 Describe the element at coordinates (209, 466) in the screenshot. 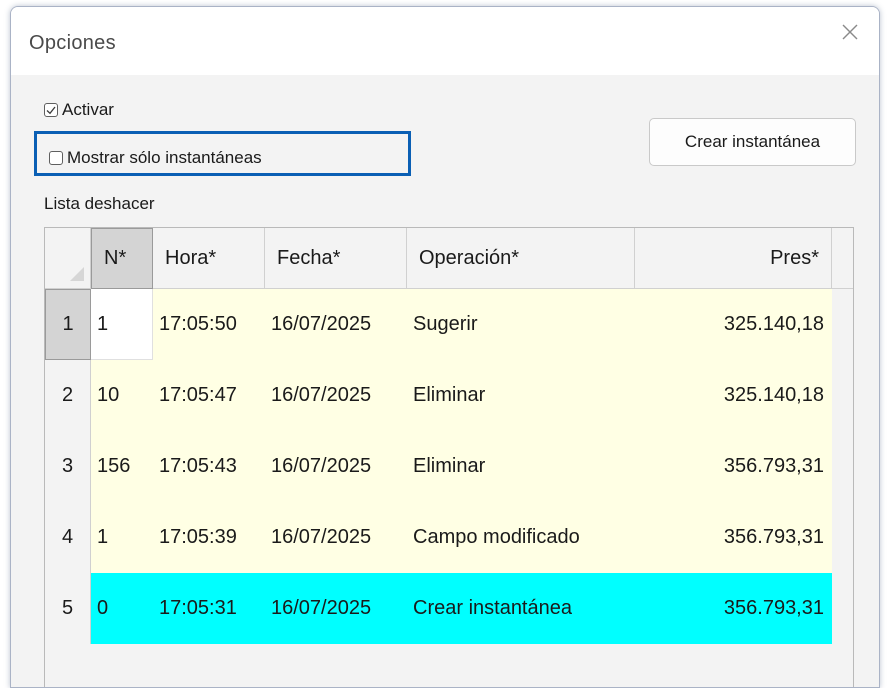

I see `cell-hora: 17:05:43` at that location.